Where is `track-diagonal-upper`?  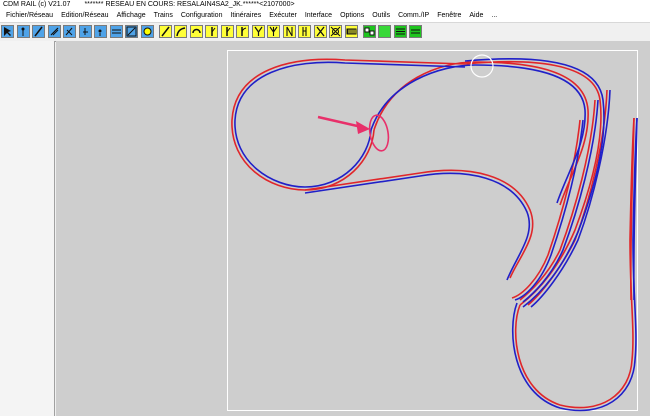
track-diagonal-upper is located at coordinates (419, 224).